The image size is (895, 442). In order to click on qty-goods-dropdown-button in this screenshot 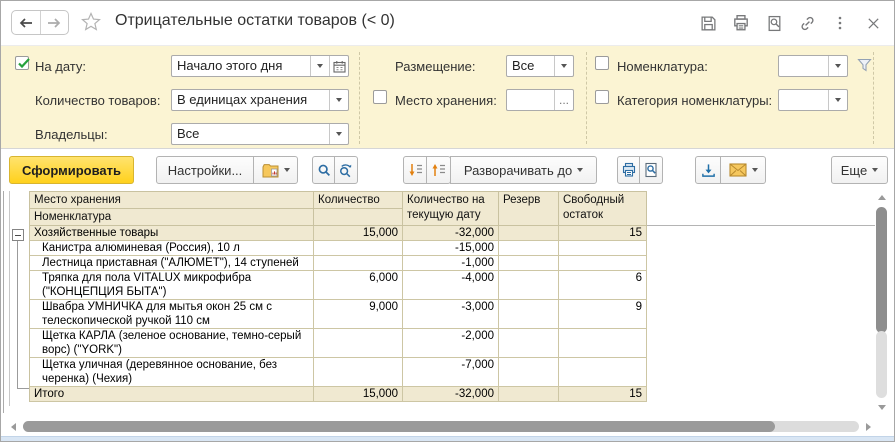, I will do `click(338, 100)`.